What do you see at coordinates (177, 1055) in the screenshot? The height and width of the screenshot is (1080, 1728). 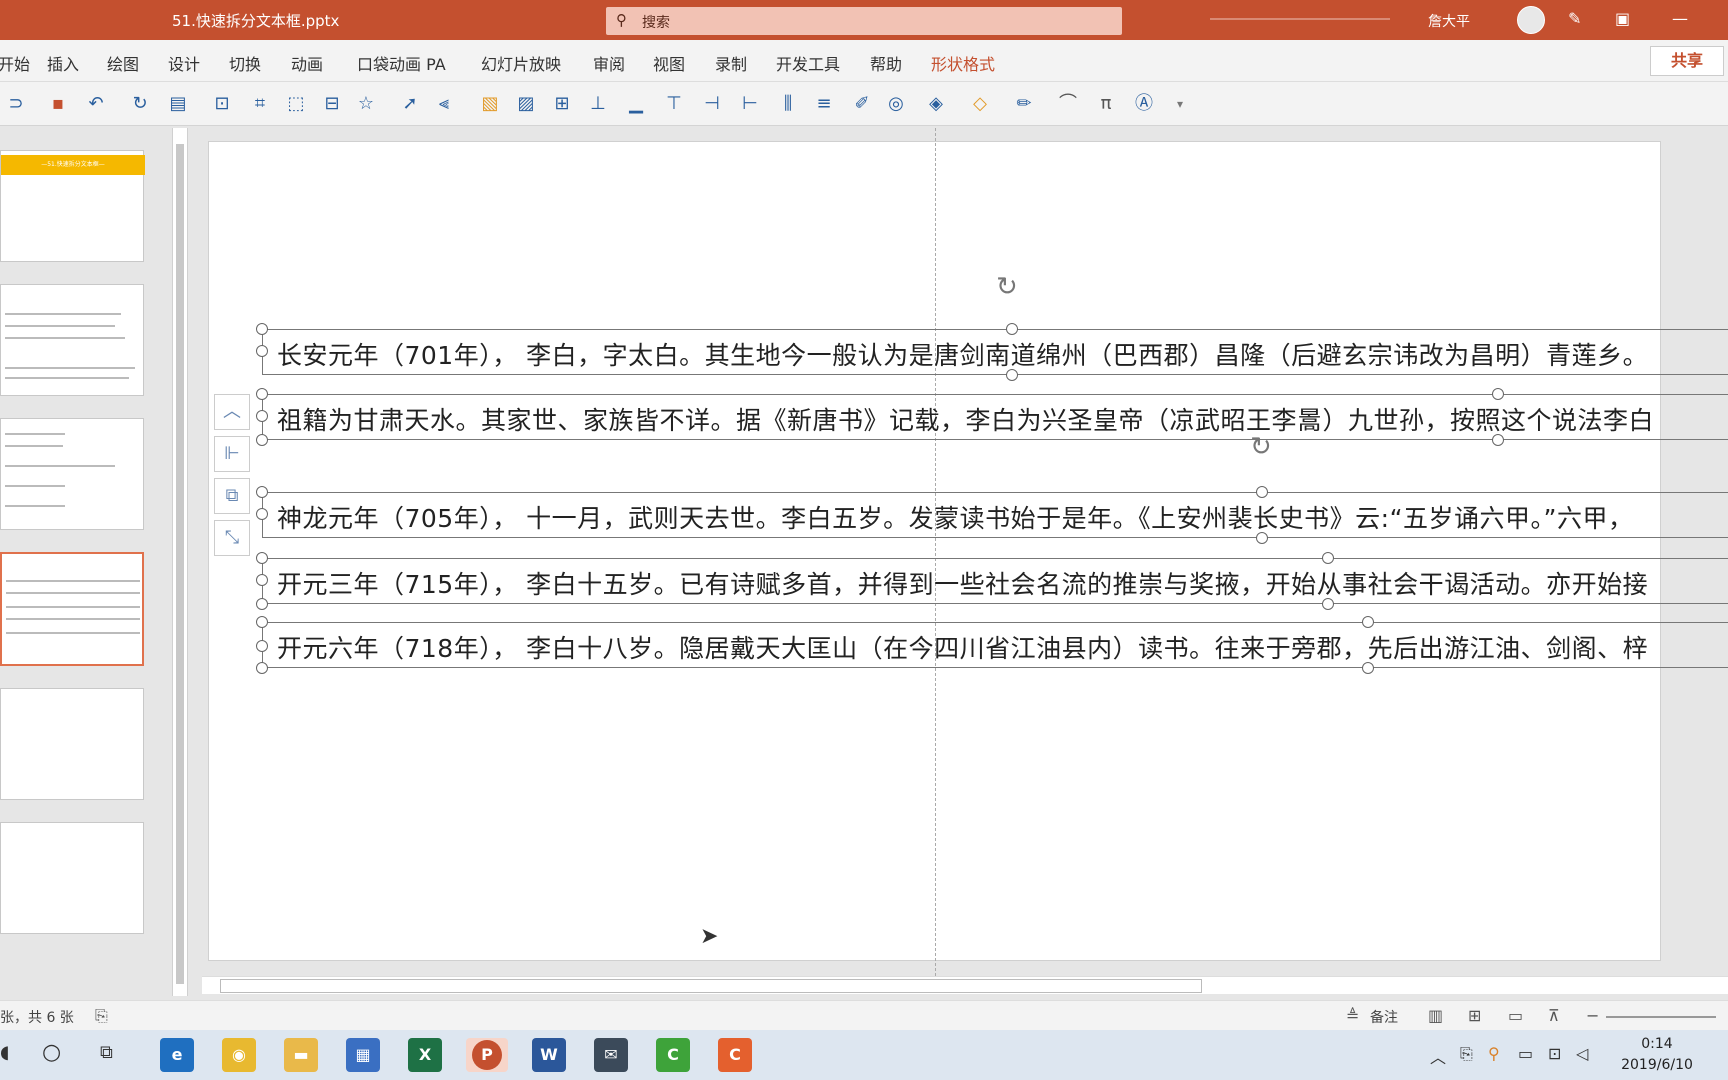 I see `edge-icon: e` at bounding box center [177, 1055].